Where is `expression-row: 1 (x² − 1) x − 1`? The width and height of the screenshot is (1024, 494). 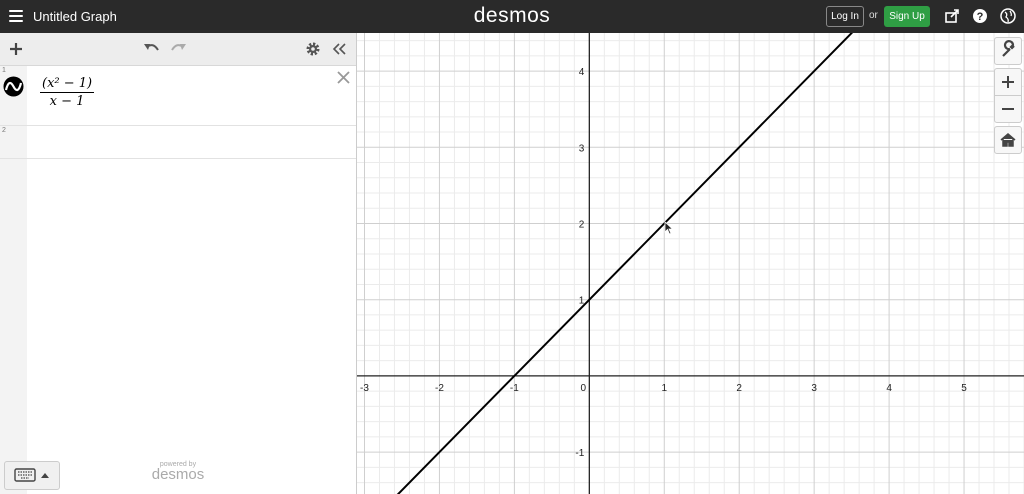
expression-row: 1 (x² − 1) x − 1 is located at coordinates (178, 96).